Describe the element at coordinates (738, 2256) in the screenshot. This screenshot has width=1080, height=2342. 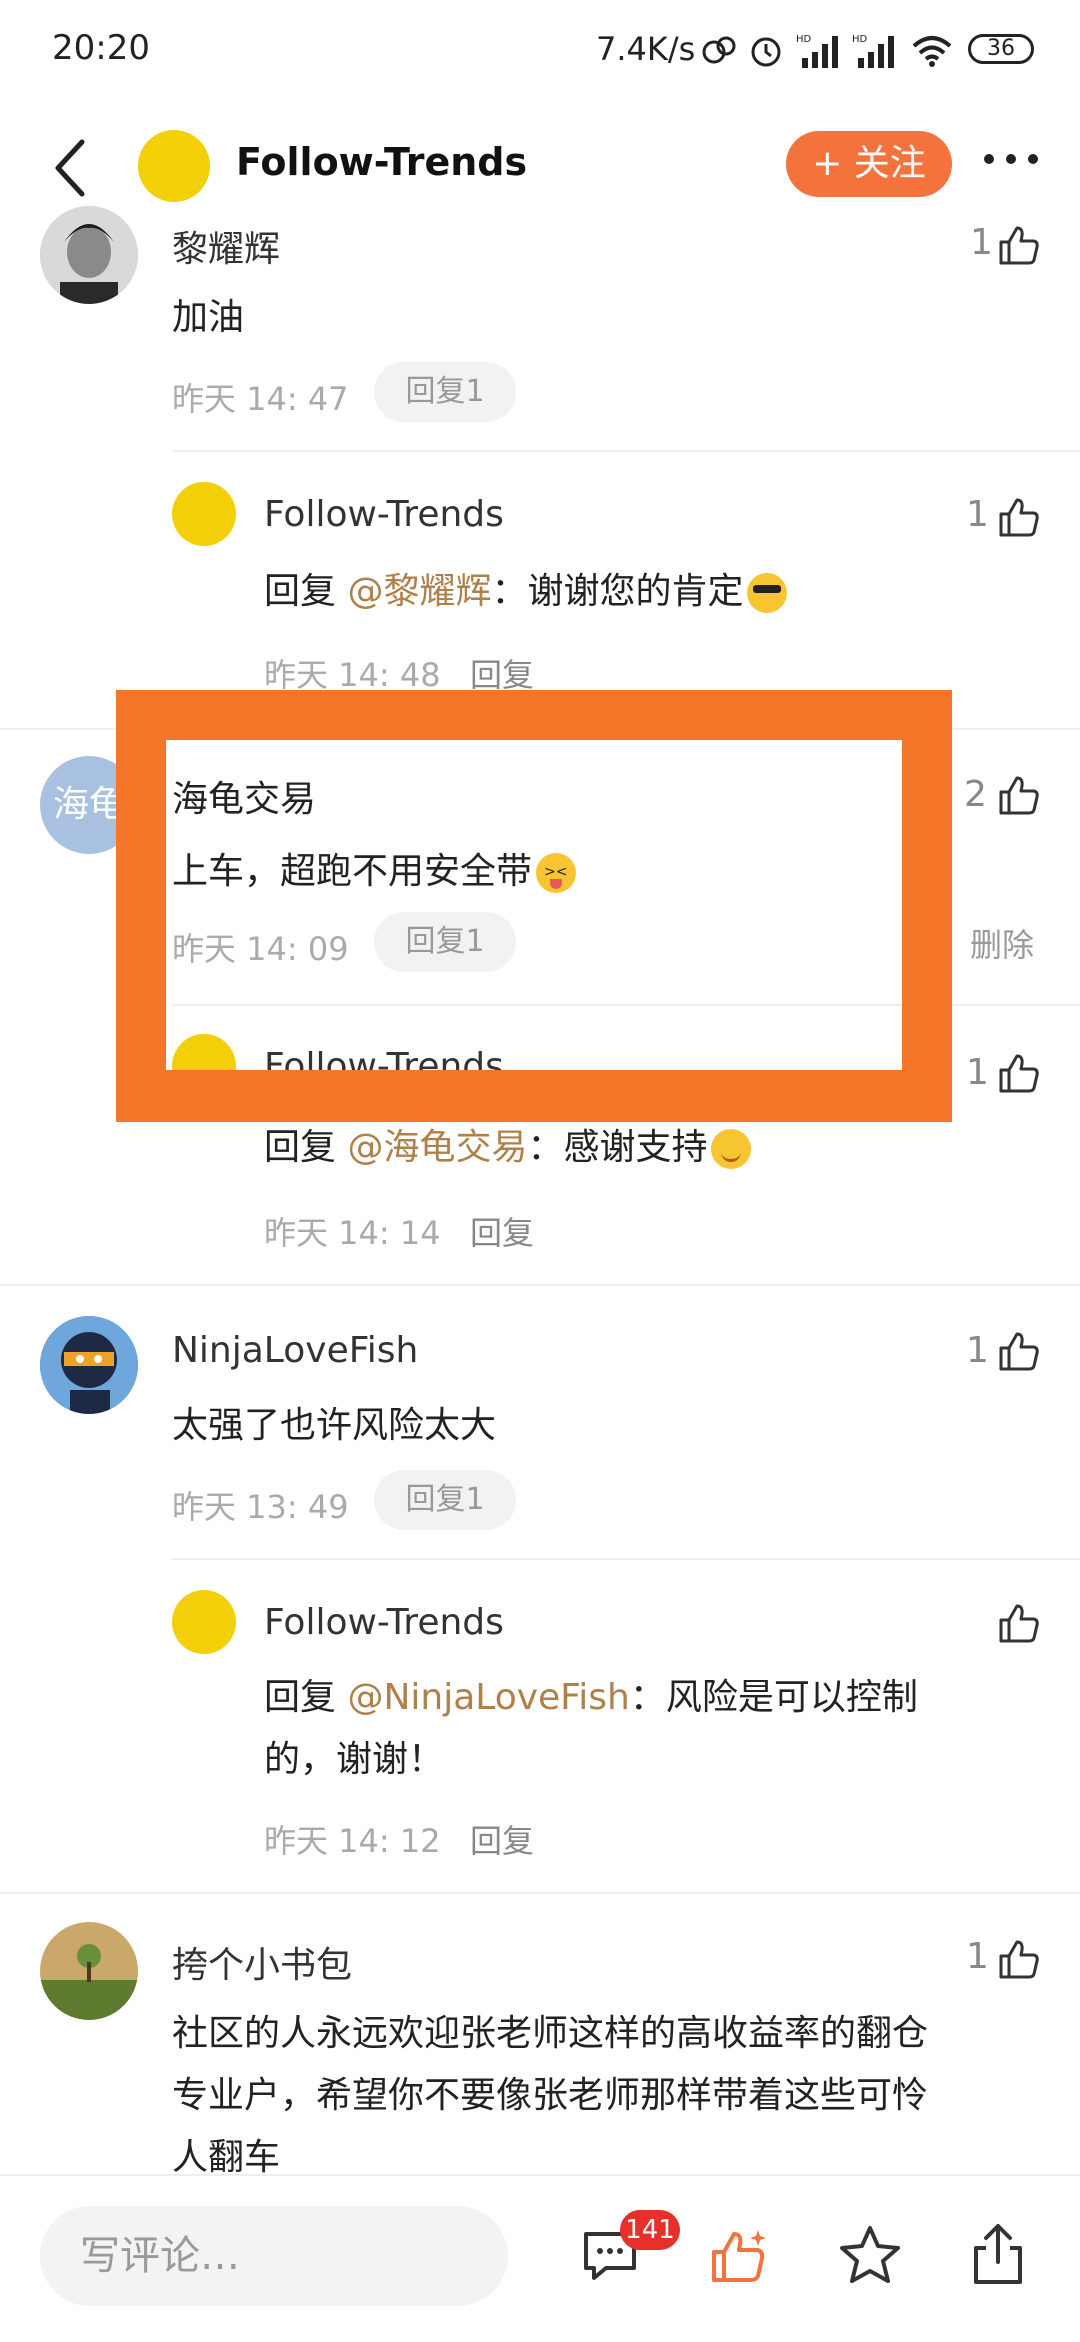
I see `like-post-icon` at that location.